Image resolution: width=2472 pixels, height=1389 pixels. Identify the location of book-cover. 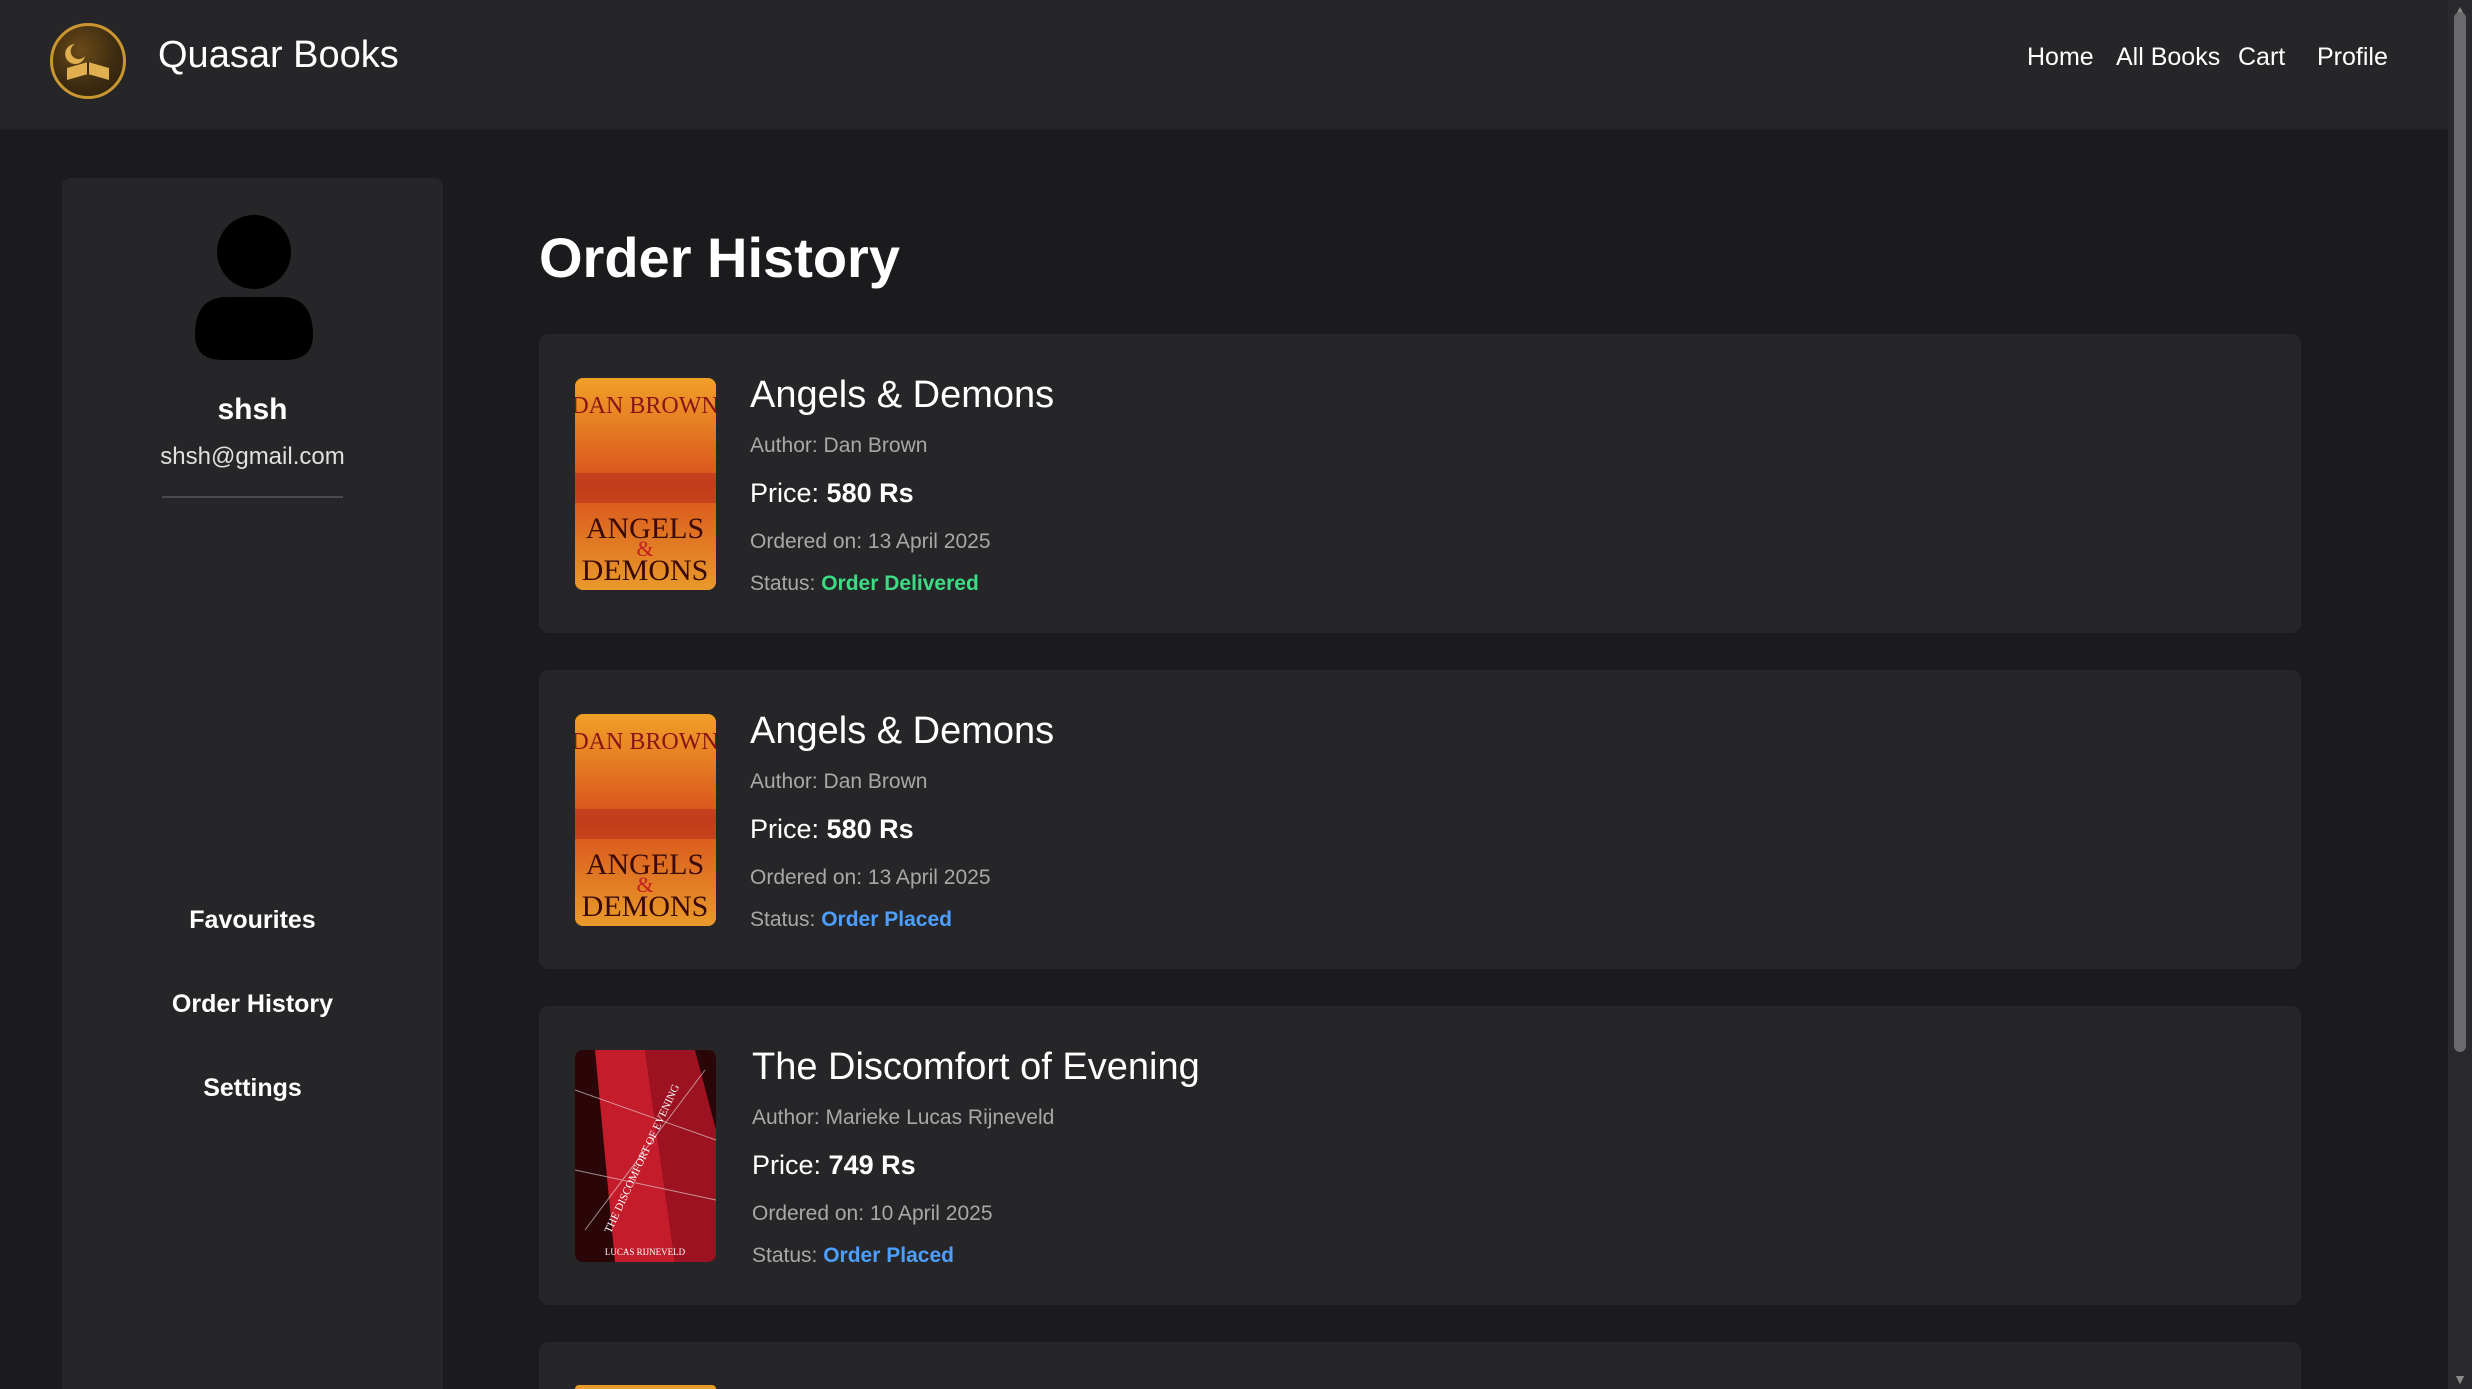
(645, 1387).